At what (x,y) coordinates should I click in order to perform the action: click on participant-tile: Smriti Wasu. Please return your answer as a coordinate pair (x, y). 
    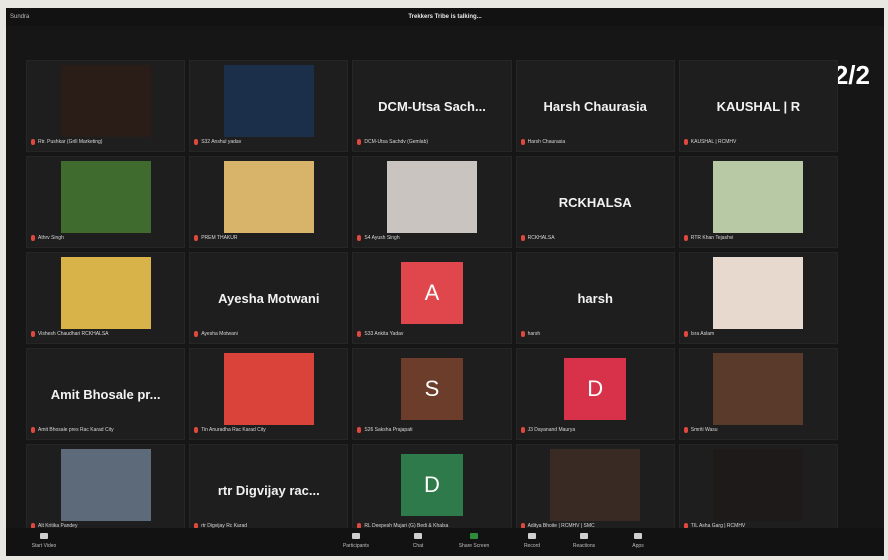
    Looking at the image, I should click on (758, 394).